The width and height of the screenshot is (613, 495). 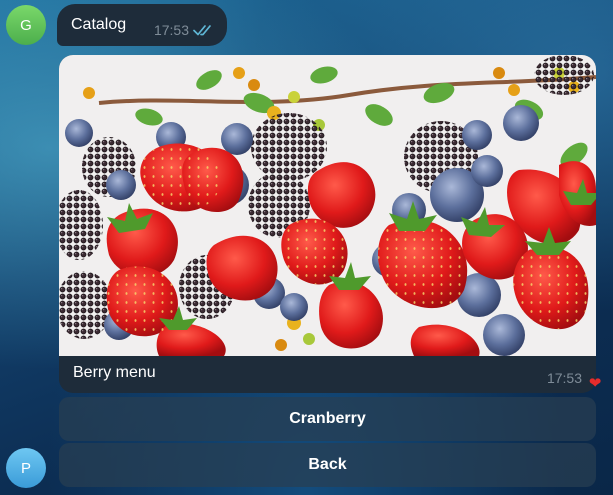 I want to click on inline-button-cranberry: Cranberry, so click(x=327, y=419).